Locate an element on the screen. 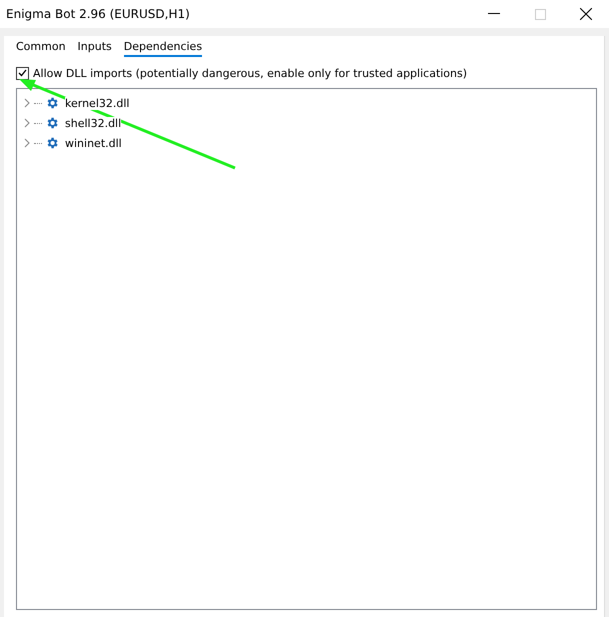 This screenshot has height=617, width=609. tree-item: kernel32.dll is located at coordinates (97, 103).